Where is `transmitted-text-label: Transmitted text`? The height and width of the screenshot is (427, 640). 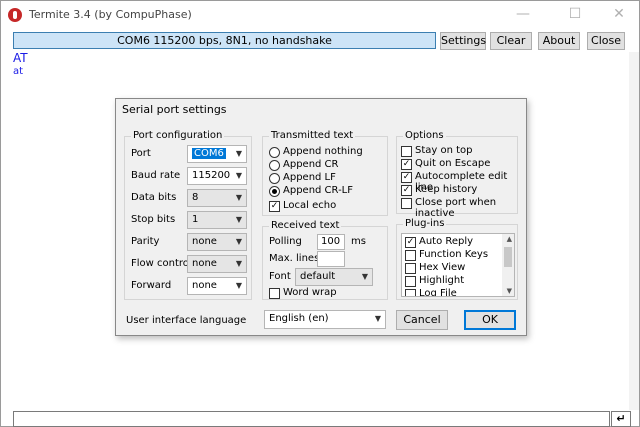
transmitted-text-label: Transmitted text is located at coordinates (312, 135).